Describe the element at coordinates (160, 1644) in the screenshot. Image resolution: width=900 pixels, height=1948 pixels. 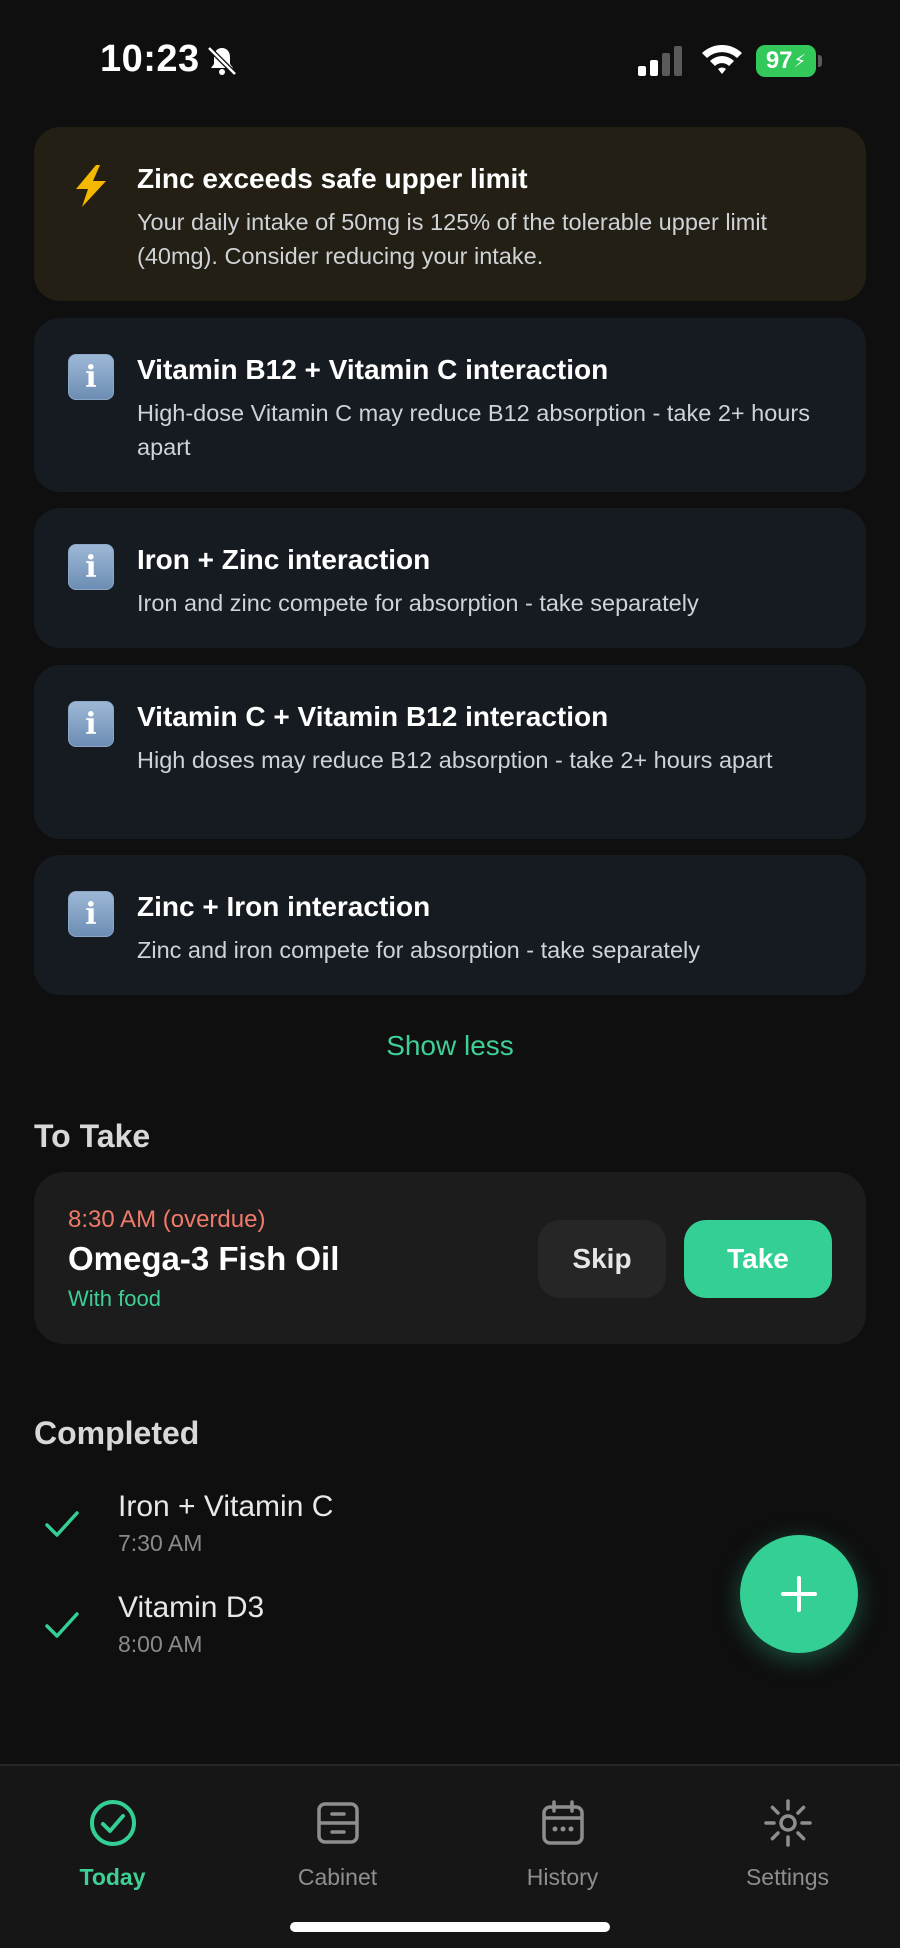
I see `completed-item-time: 8:00 AM` at that location.